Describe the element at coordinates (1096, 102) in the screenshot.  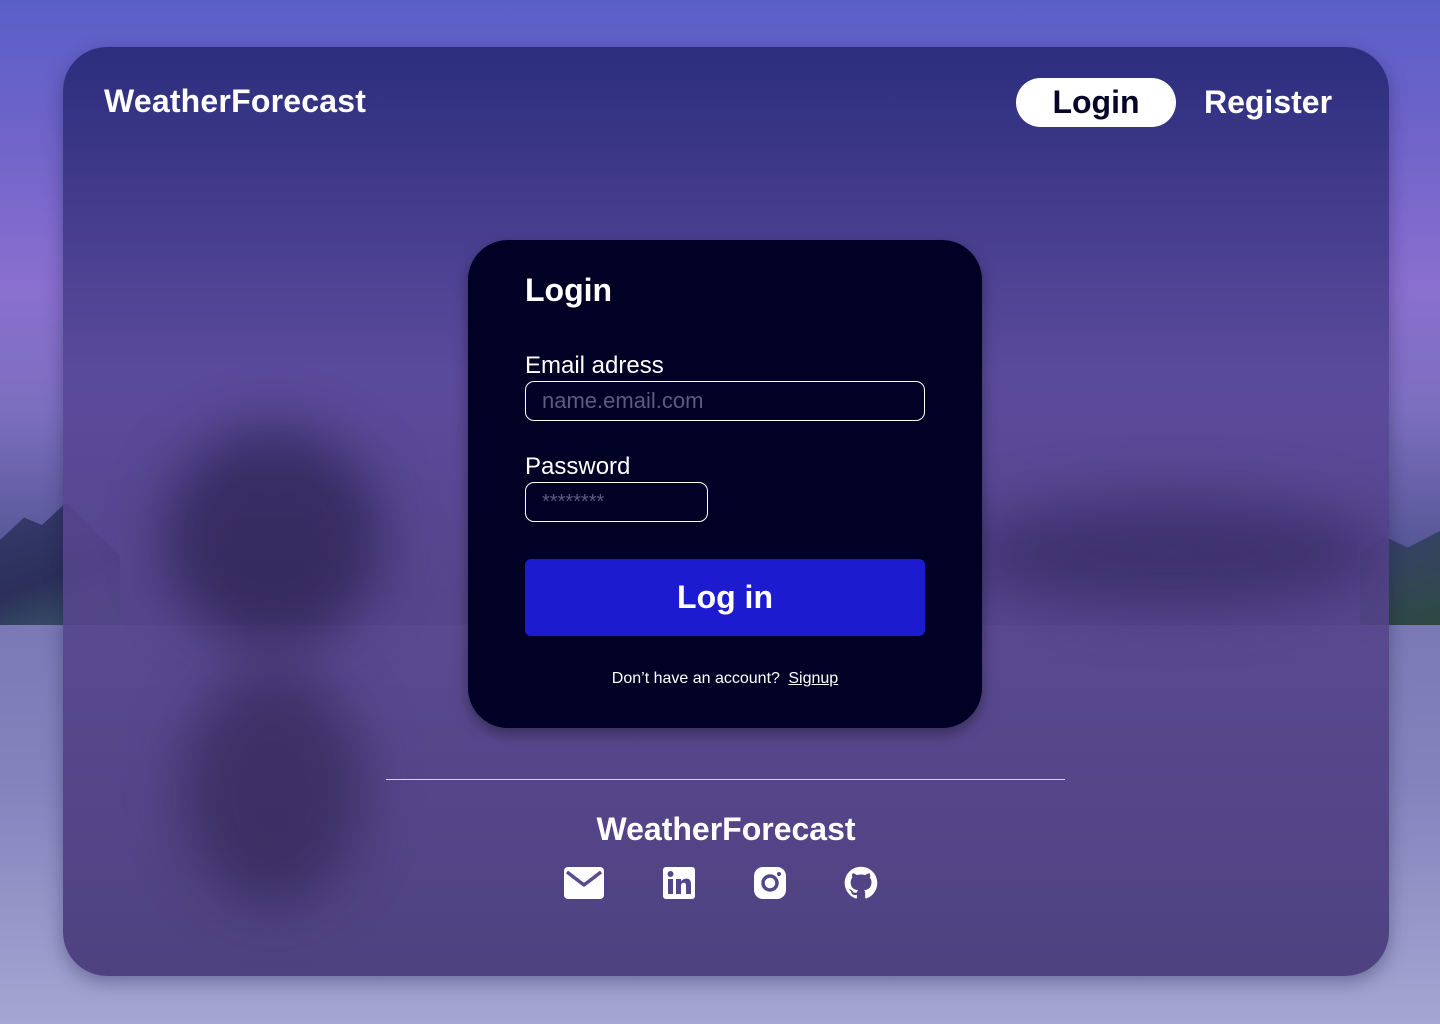
I see `nav-login-button: Login` at that location.